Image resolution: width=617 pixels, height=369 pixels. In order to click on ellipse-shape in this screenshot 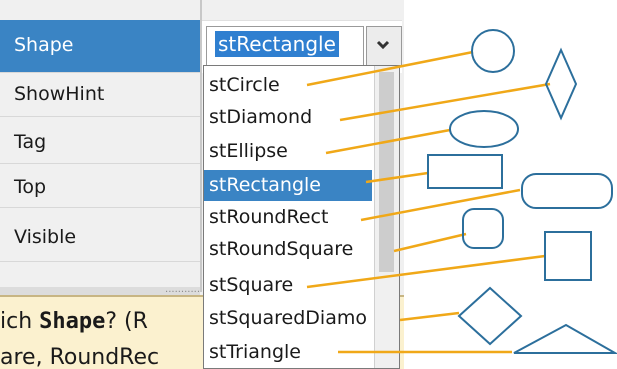, I will do `click(484, 129)`.